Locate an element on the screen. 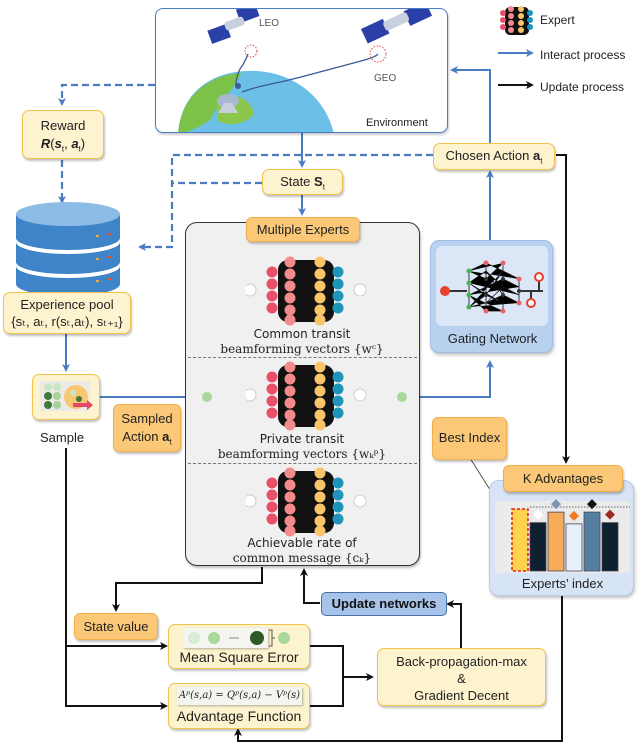 Image resolution: width=640 pixels, height=745 pixels. mse-label: Mean Square Error is located at coordinates (239, 657).